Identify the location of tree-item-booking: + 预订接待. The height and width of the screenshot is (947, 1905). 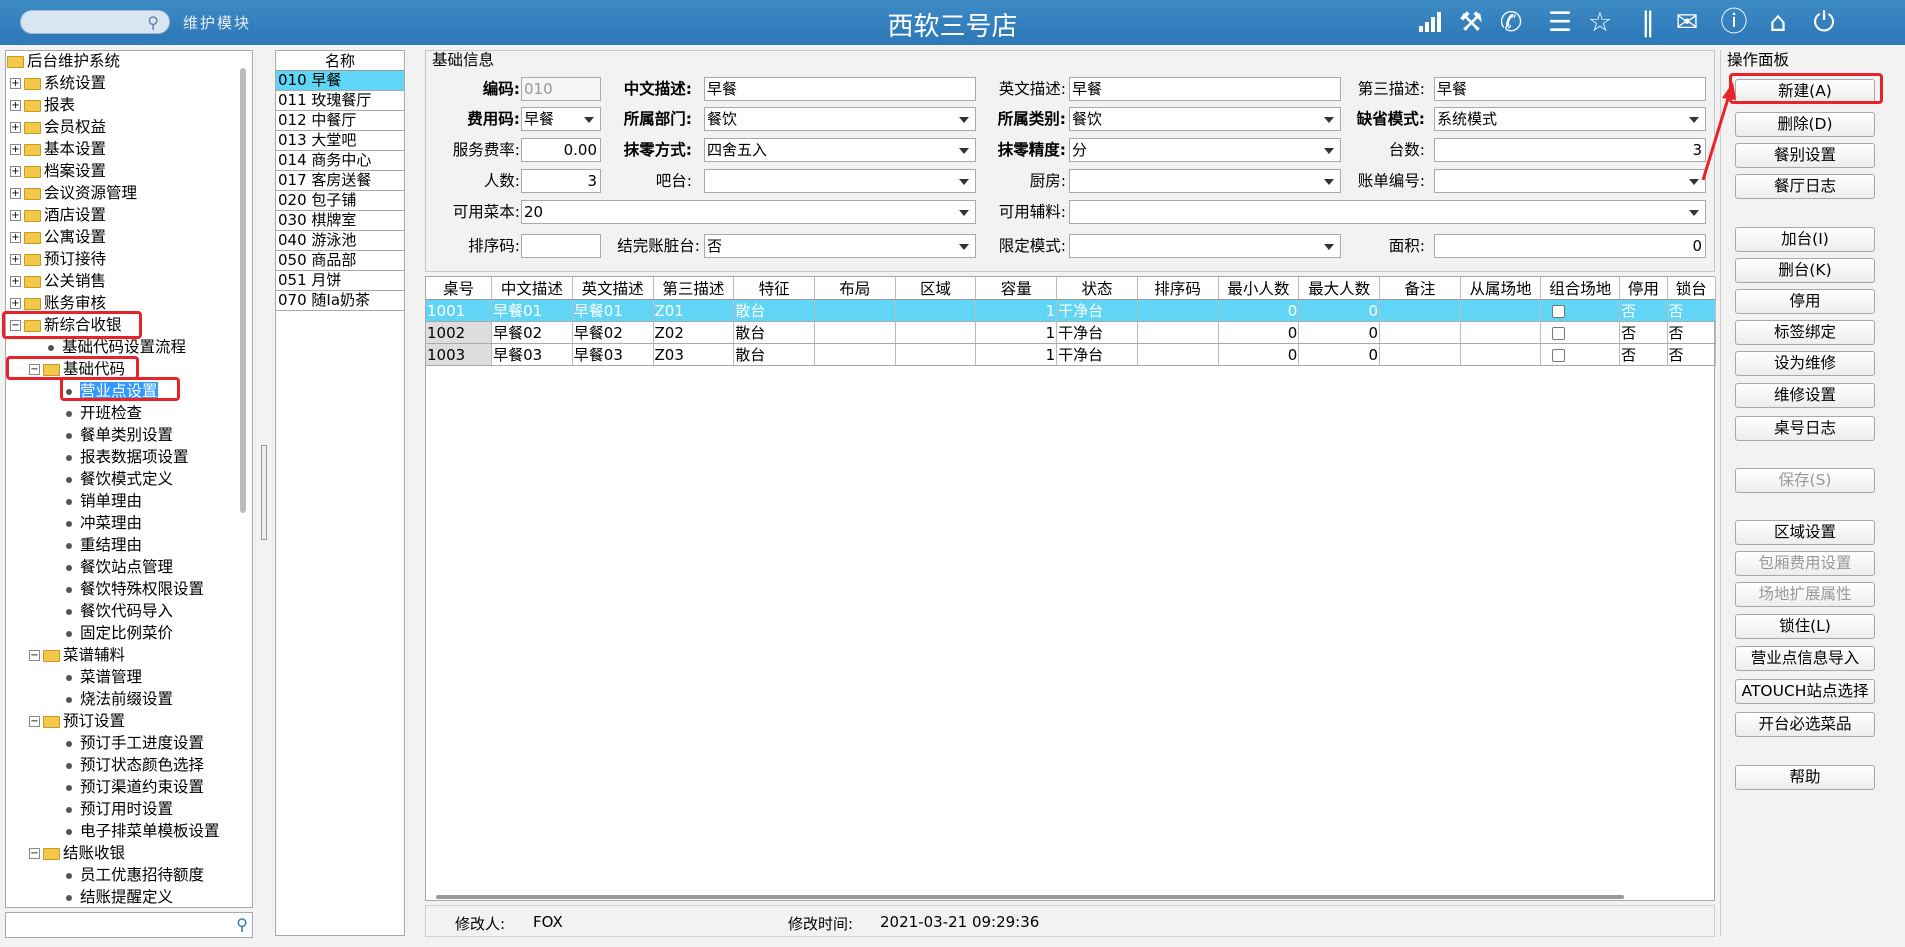
(58, 259).